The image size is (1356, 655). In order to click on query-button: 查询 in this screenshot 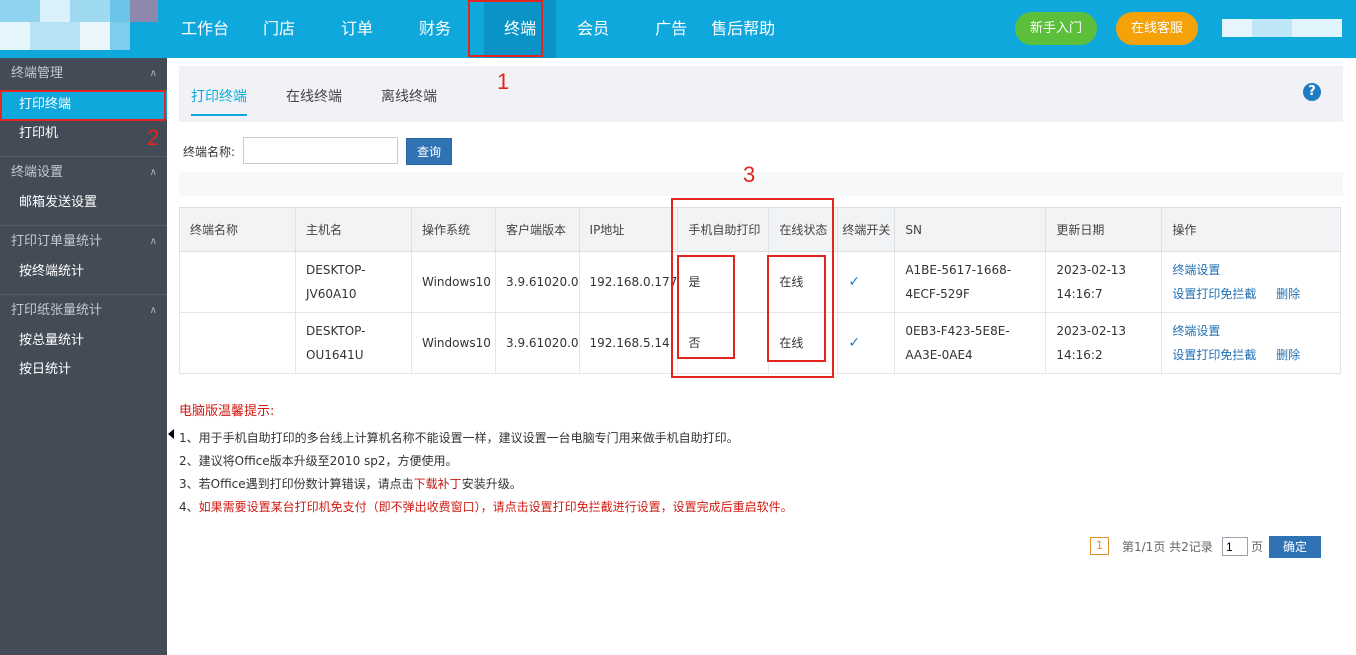, I will do `click(429, 151)`.